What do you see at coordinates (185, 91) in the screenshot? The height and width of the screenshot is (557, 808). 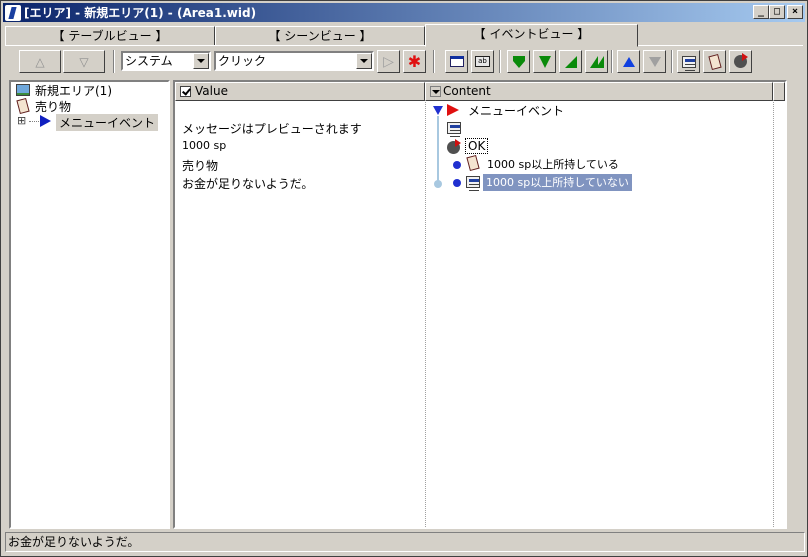 I see `checkbox-icon` at bounding box center [185, 91].